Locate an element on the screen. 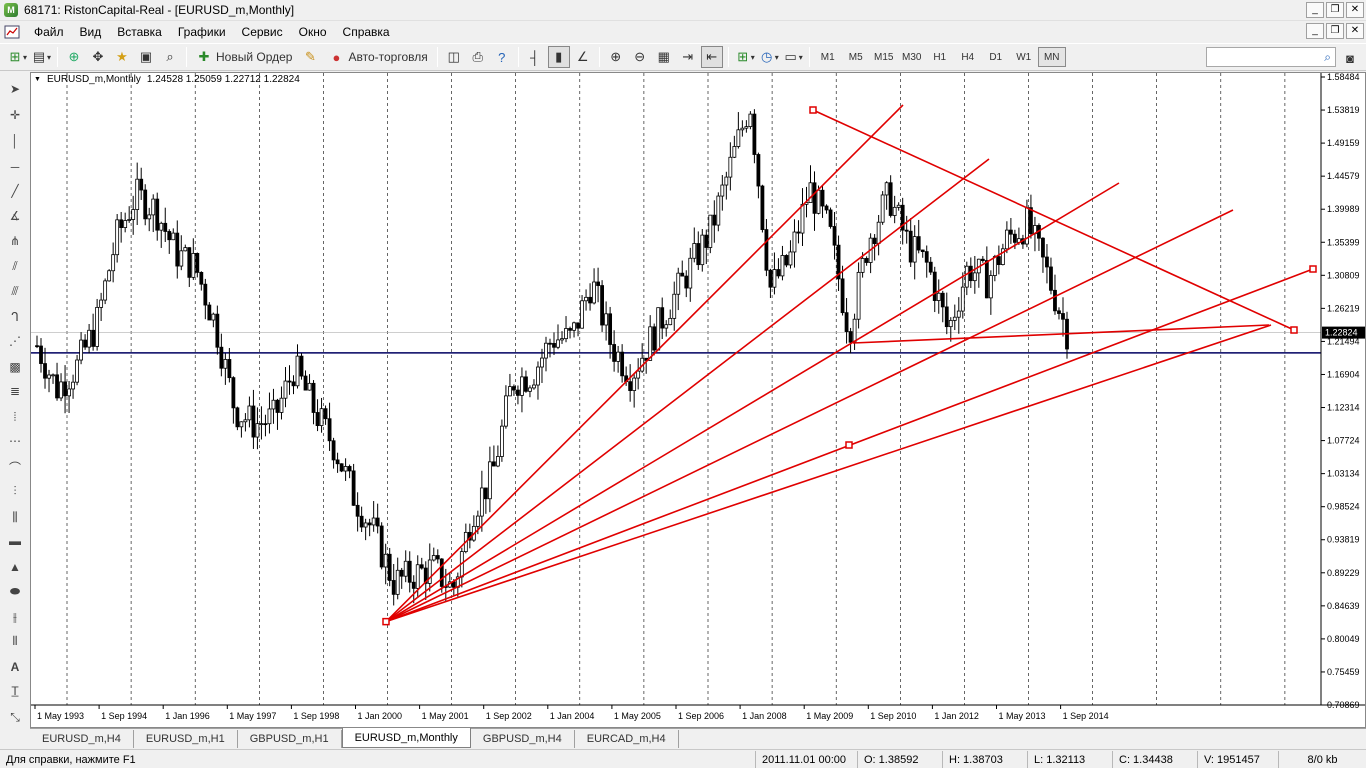  indicators-button: ⊞ ▾ is located at coordinates (745, 57).